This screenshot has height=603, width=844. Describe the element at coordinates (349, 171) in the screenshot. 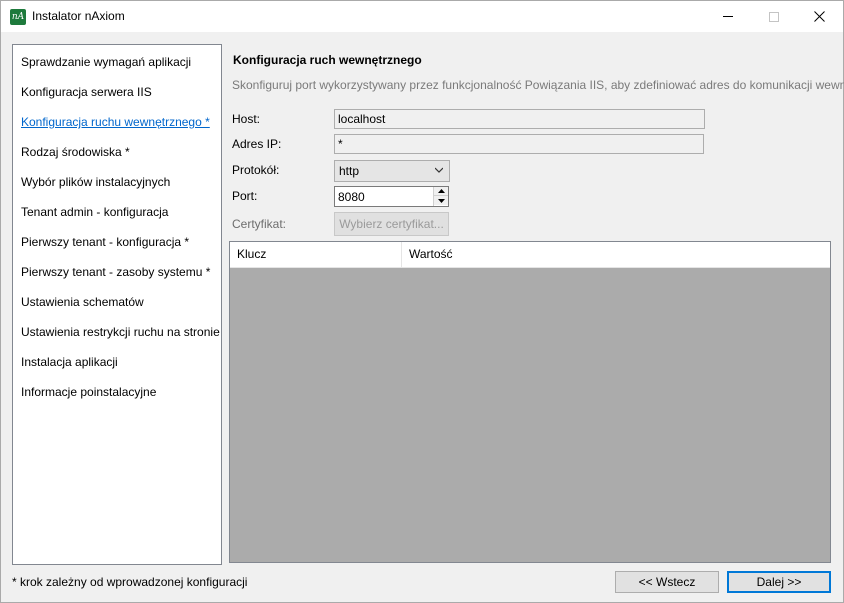

I see `protocol-value: http` at that location.